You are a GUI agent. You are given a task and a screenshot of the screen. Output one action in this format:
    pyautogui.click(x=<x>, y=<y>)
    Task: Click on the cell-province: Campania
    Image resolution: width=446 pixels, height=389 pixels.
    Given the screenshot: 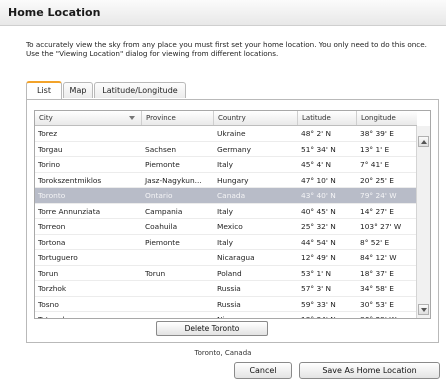 What is the action you would take?
    pyautogui.click(x=164, y=211)
    